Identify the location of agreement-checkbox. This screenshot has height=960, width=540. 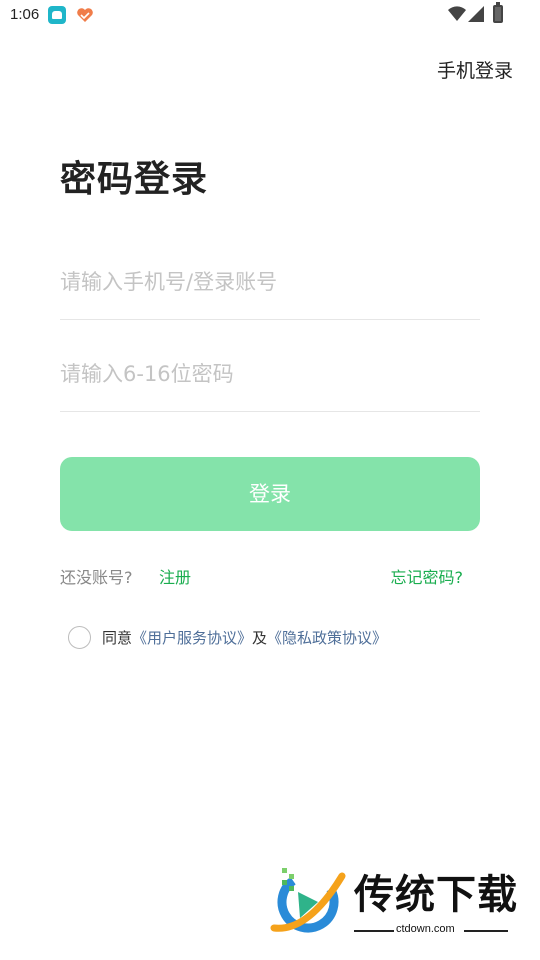
(79, 637).